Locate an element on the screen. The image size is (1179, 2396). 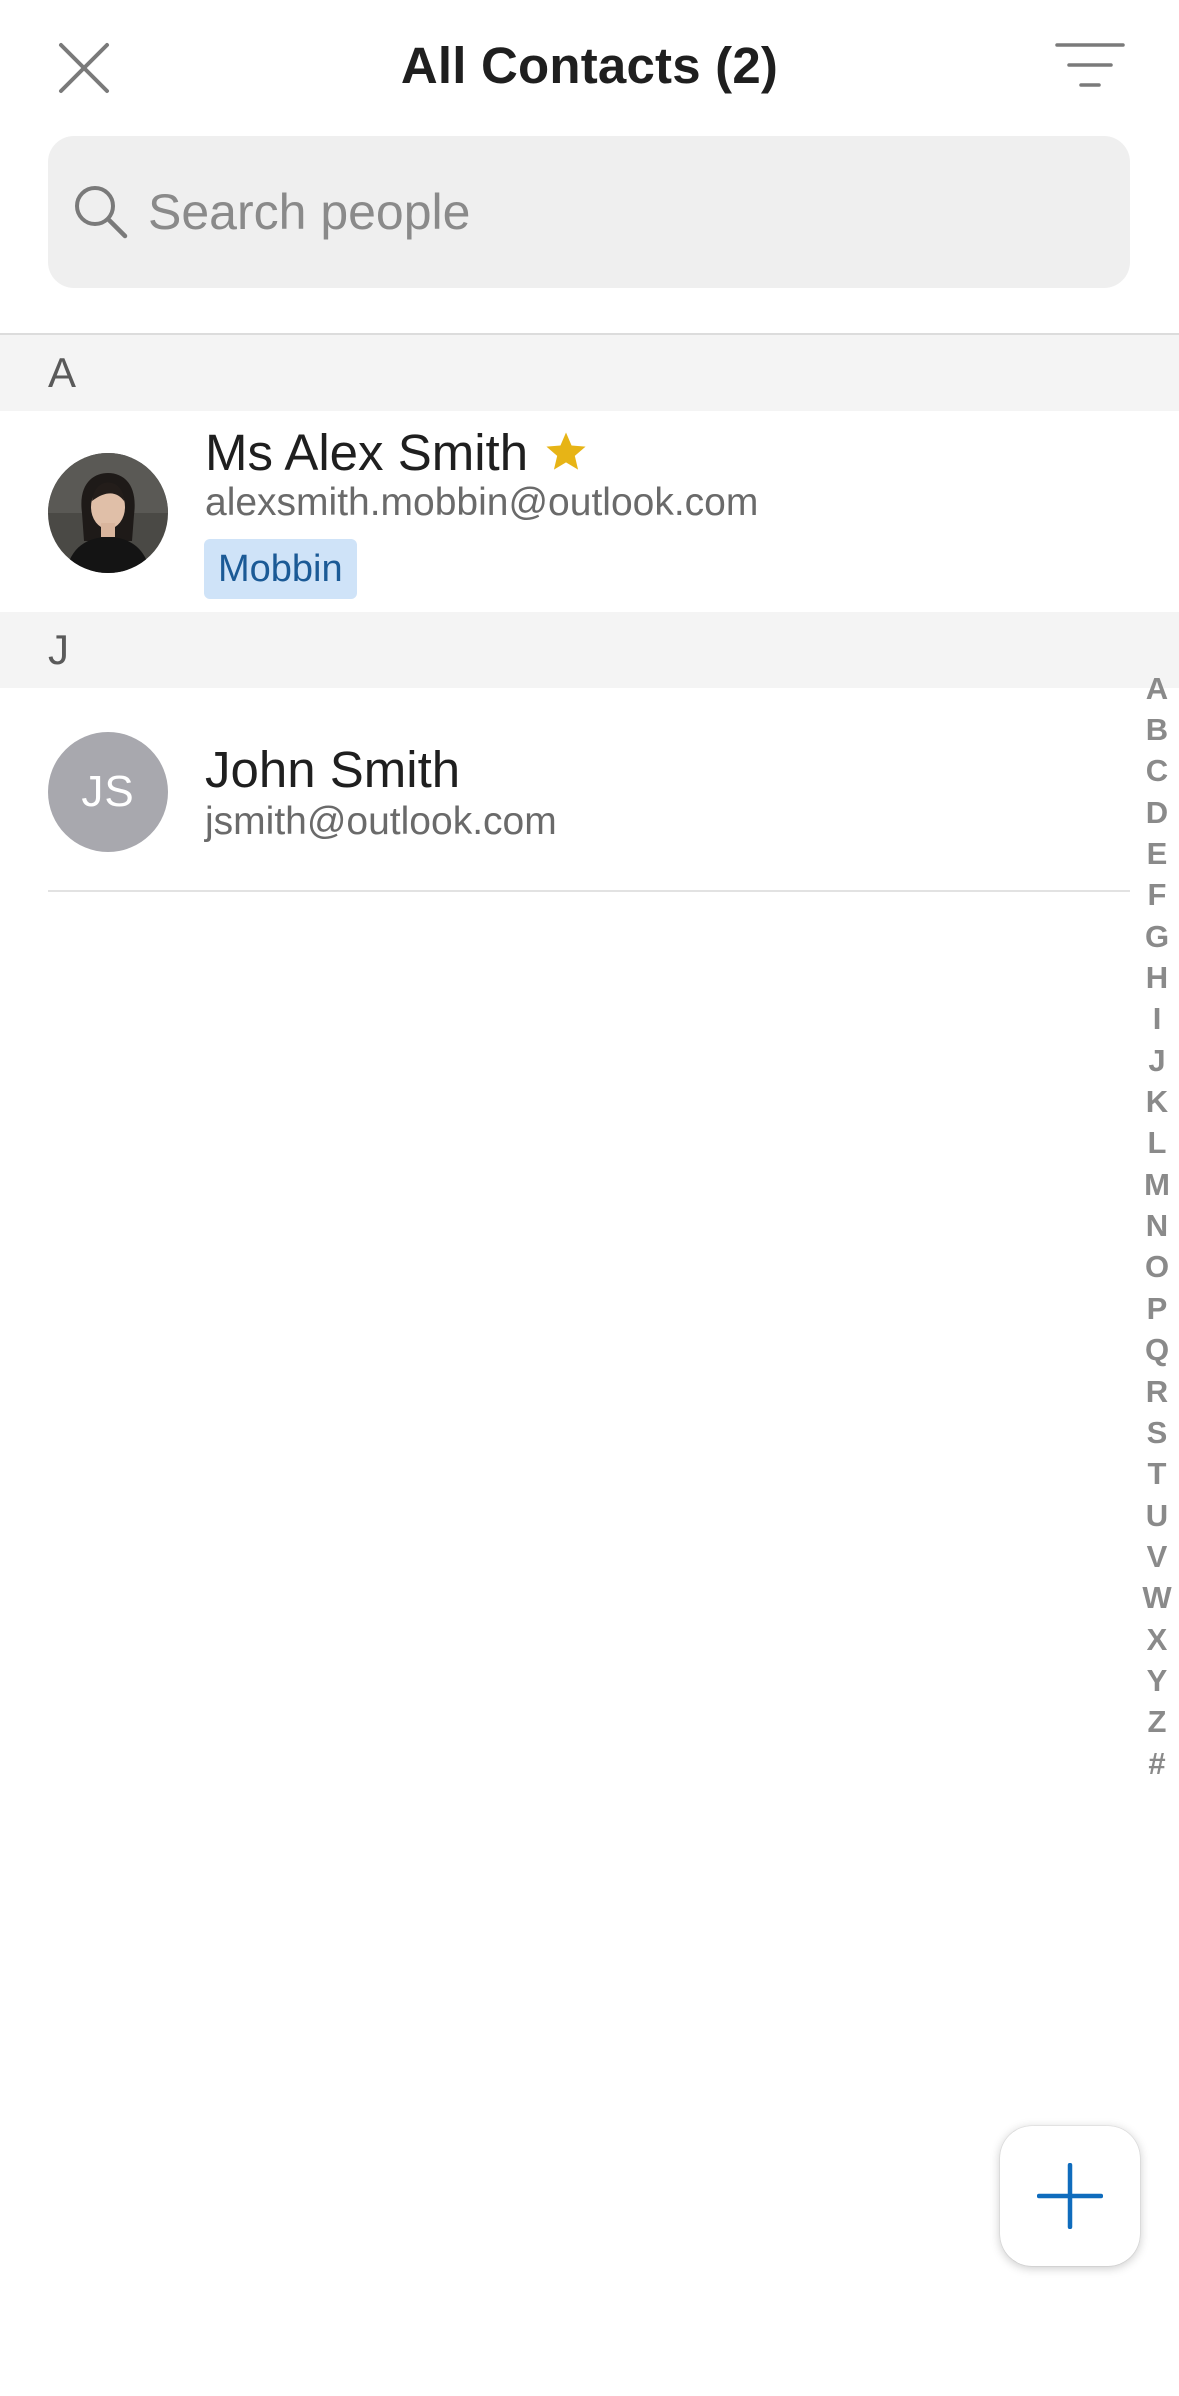
category-tag: Mobbin is located at coordinates (280, 569).